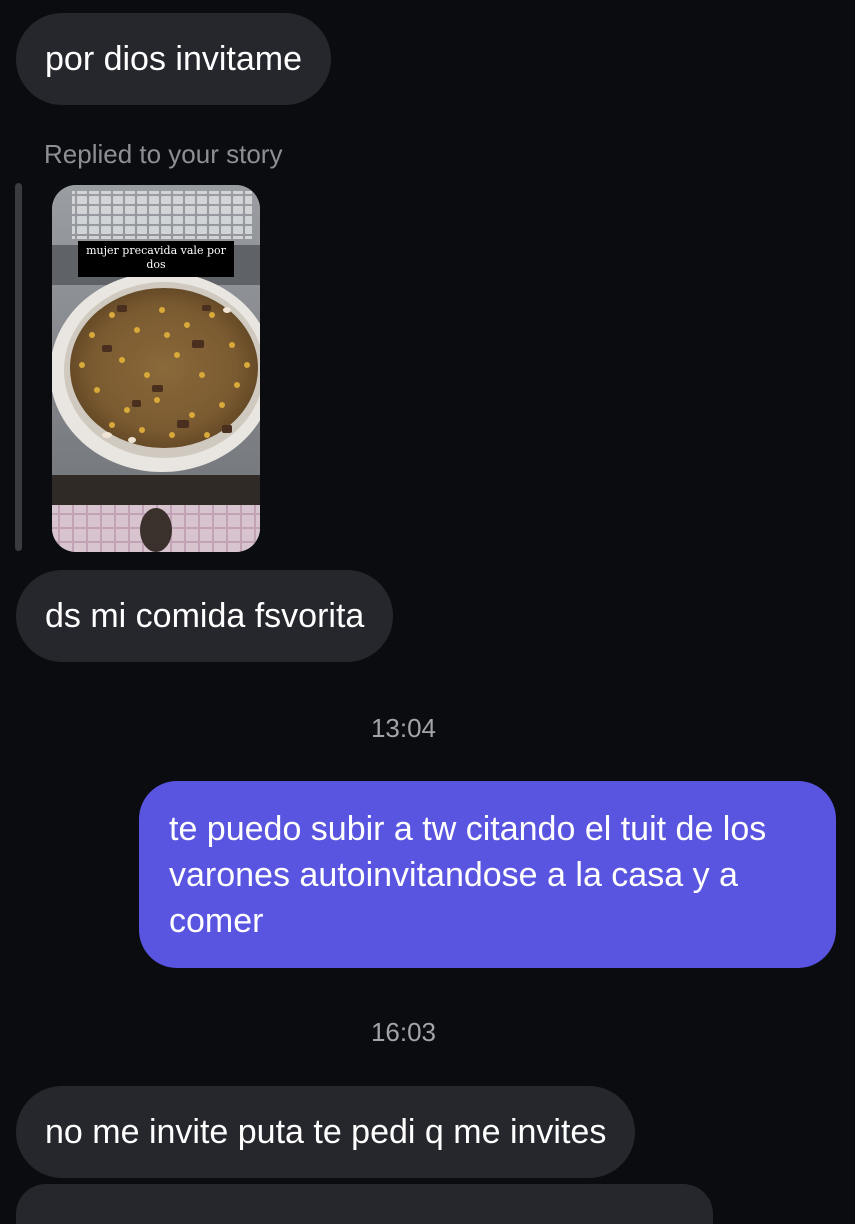  Describe the element at coordinates (156, 259) in the screenshot. I see `story-caption: mujer precavida vale por dos` at that location.